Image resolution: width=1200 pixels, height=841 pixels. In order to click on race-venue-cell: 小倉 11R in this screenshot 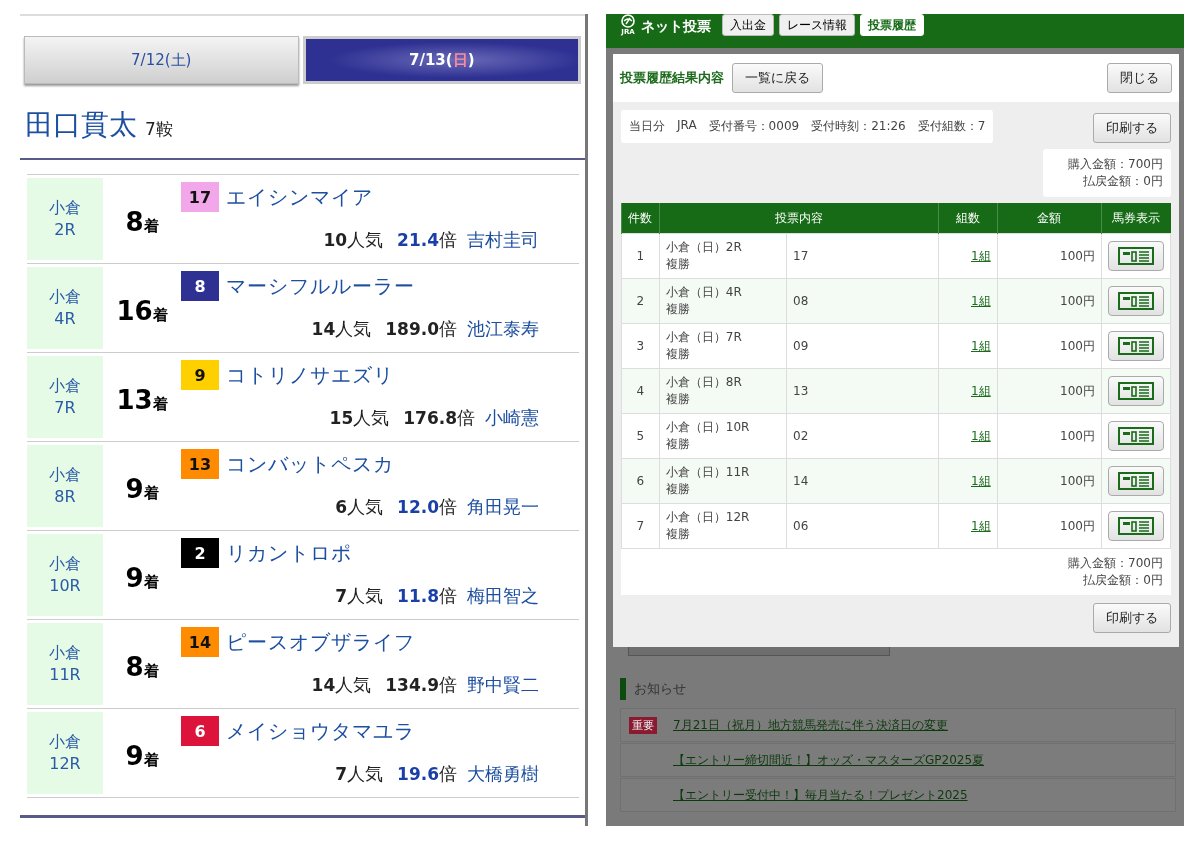, I will do `click(65, 664)`.